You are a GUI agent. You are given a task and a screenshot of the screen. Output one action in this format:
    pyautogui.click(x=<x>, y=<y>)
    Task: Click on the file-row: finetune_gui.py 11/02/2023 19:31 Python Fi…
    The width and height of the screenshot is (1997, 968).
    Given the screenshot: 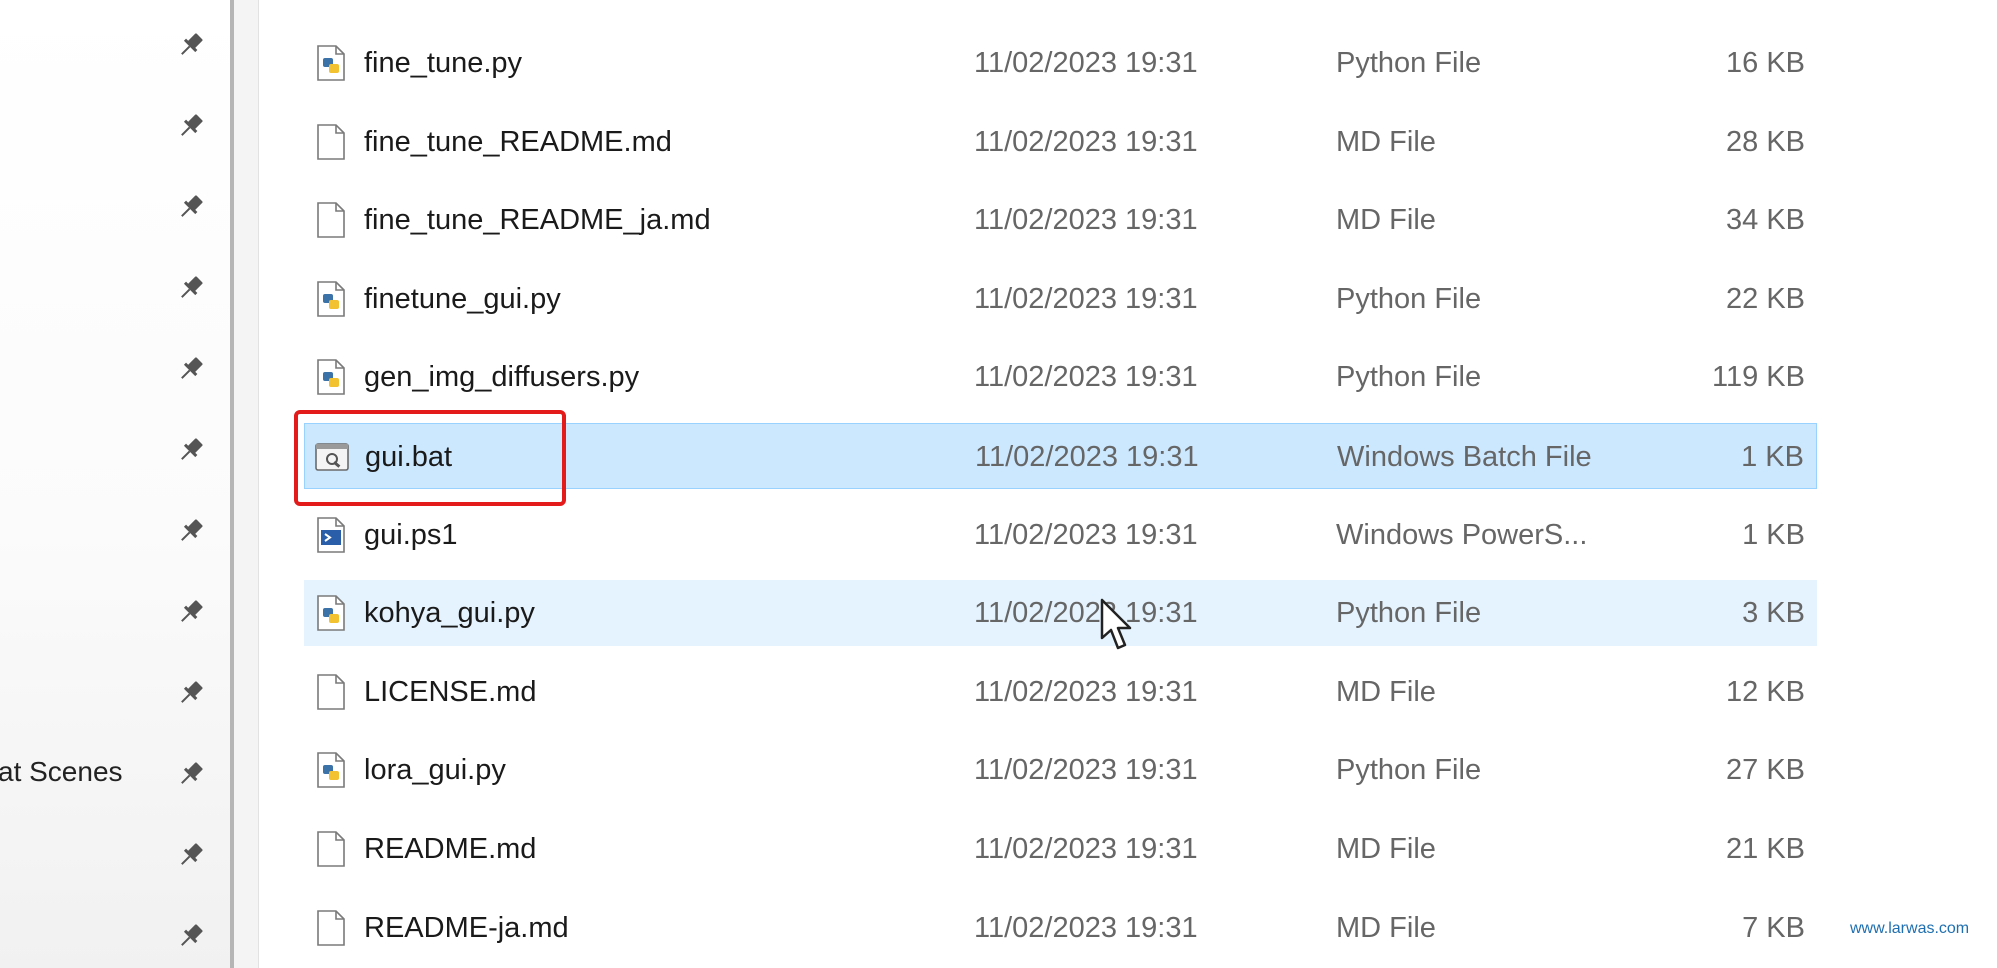 What is the action you would take?
    pyautogui.click(x=1060, y=299)
    